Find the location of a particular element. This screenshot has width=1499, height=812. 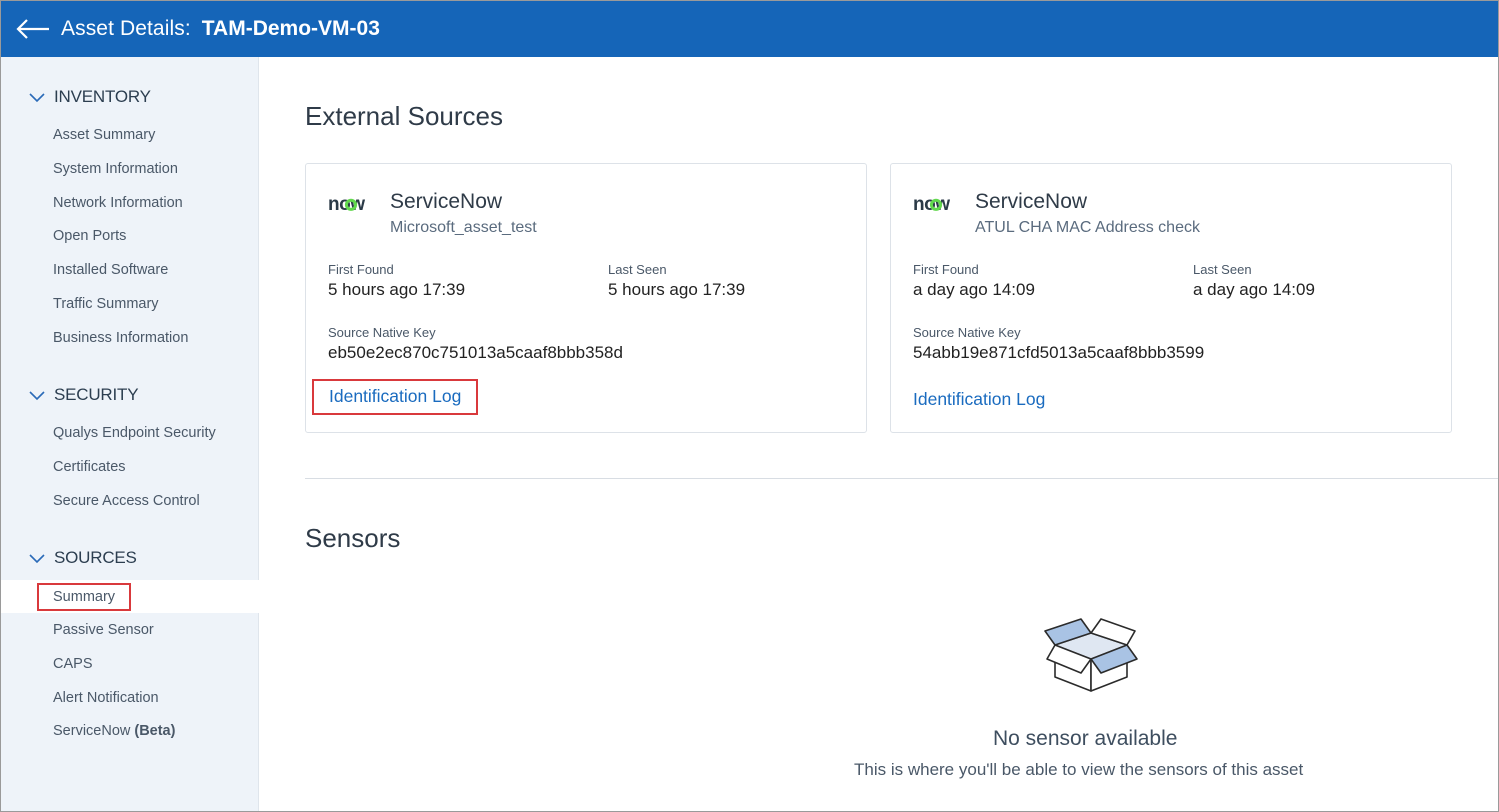

external-sources-title: External Sources is located at coordinates (404, 116).